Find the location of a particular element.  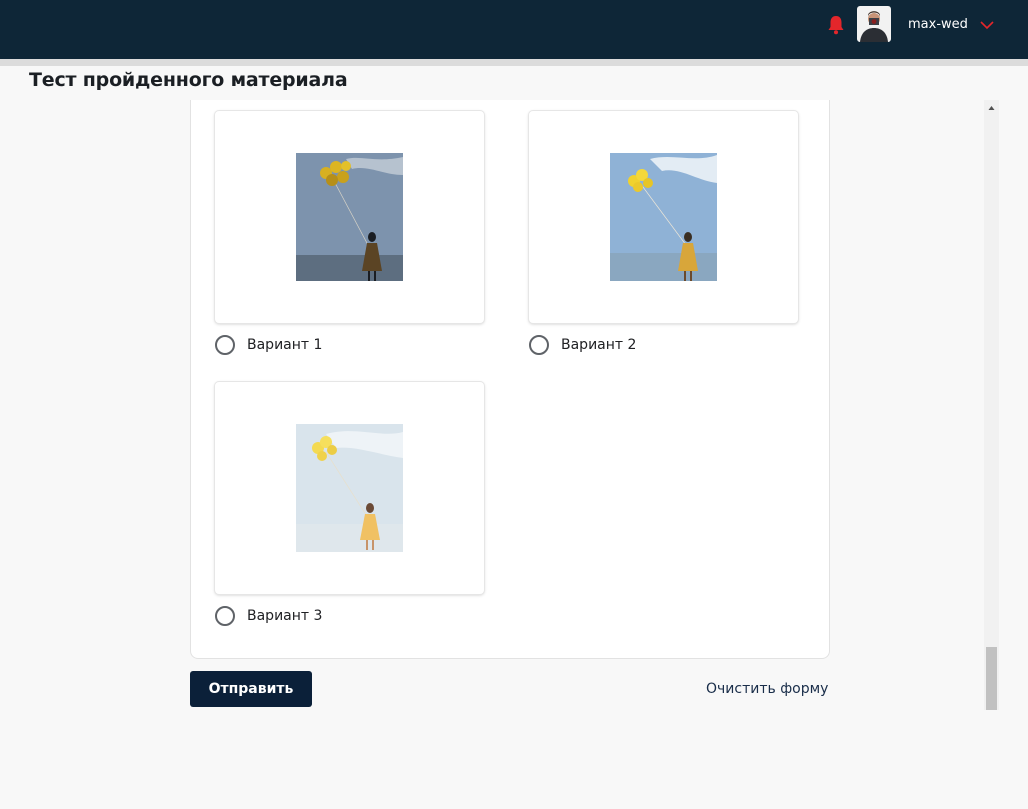

page-title: Тест пройденного материала is located at coordinates (188, 80).